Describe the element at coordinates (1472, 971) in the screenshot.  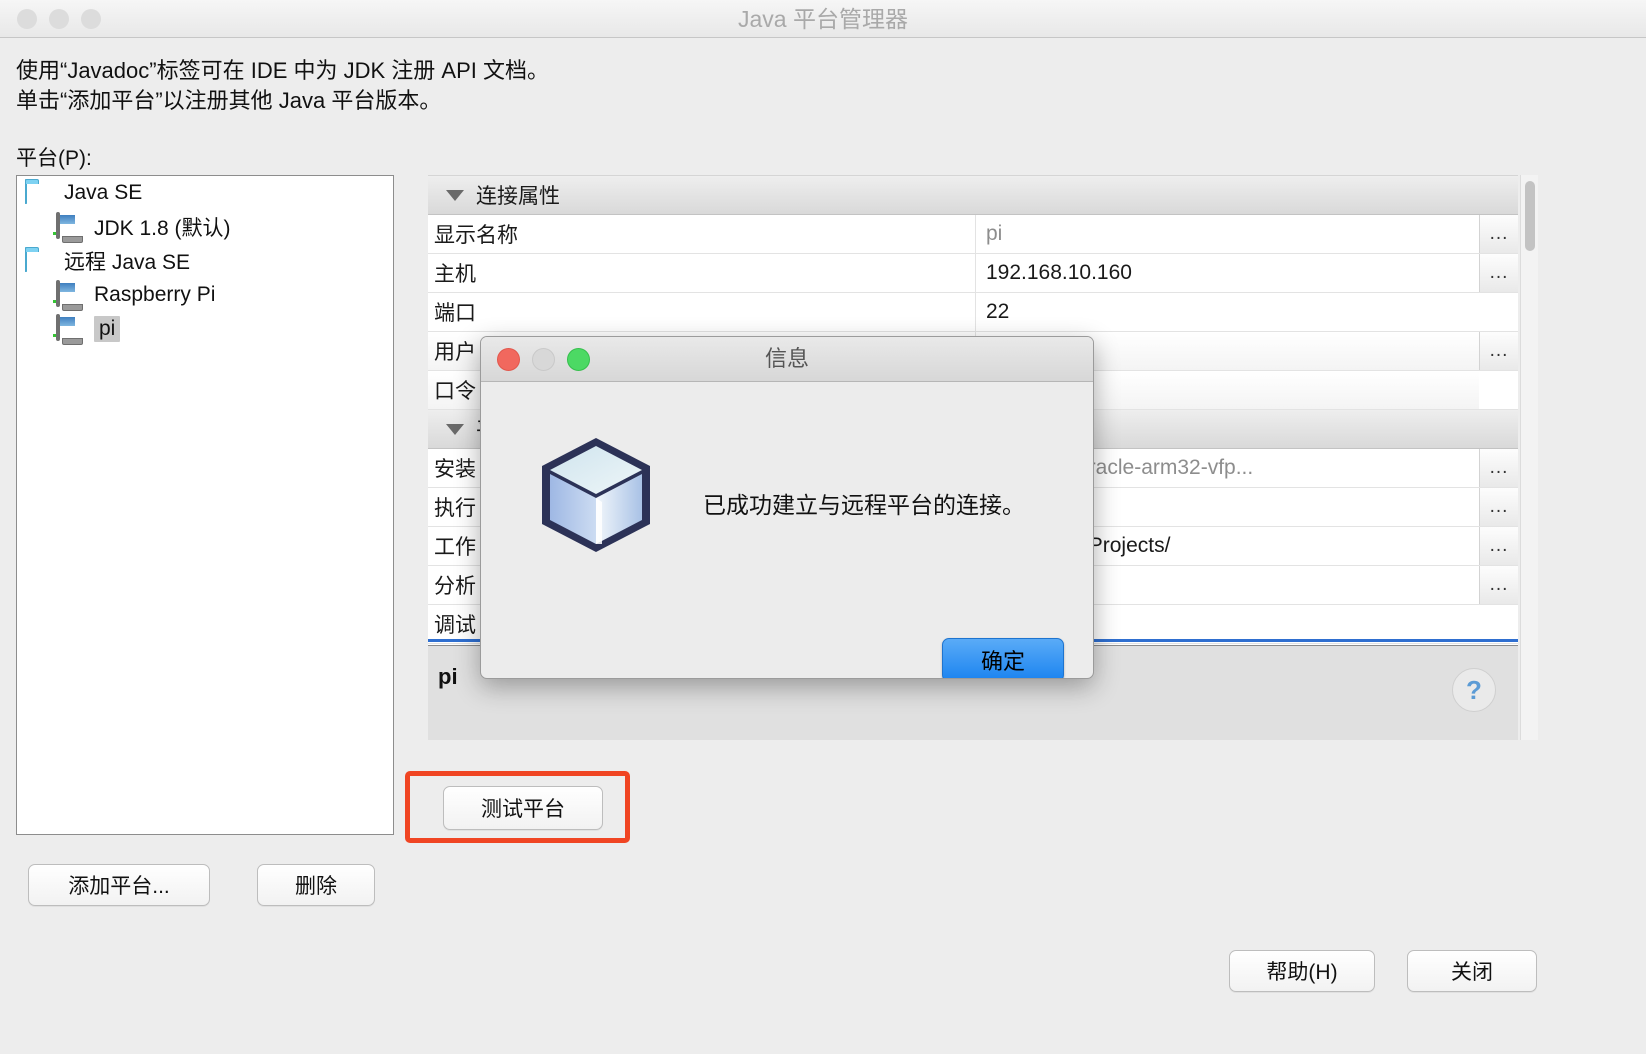
I see `close-button: 关闭` at that location.